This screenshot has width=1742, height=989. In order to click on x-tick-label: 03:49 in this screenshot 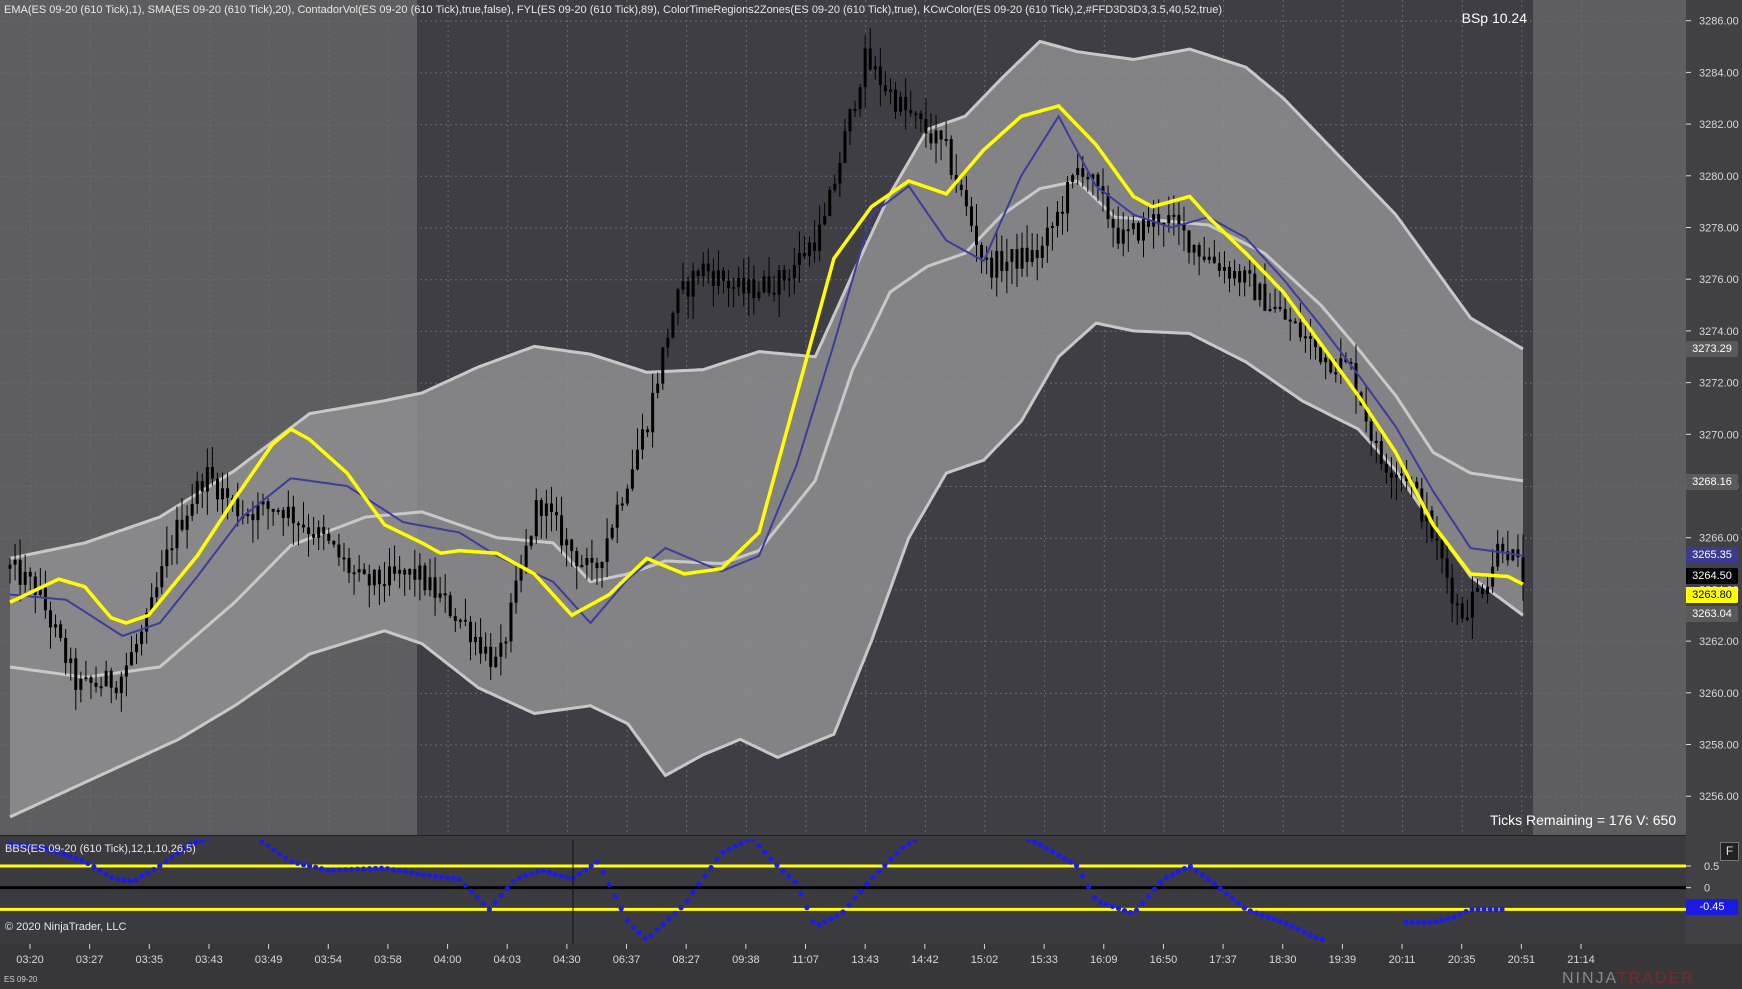, I will do `click(269, 960)`.